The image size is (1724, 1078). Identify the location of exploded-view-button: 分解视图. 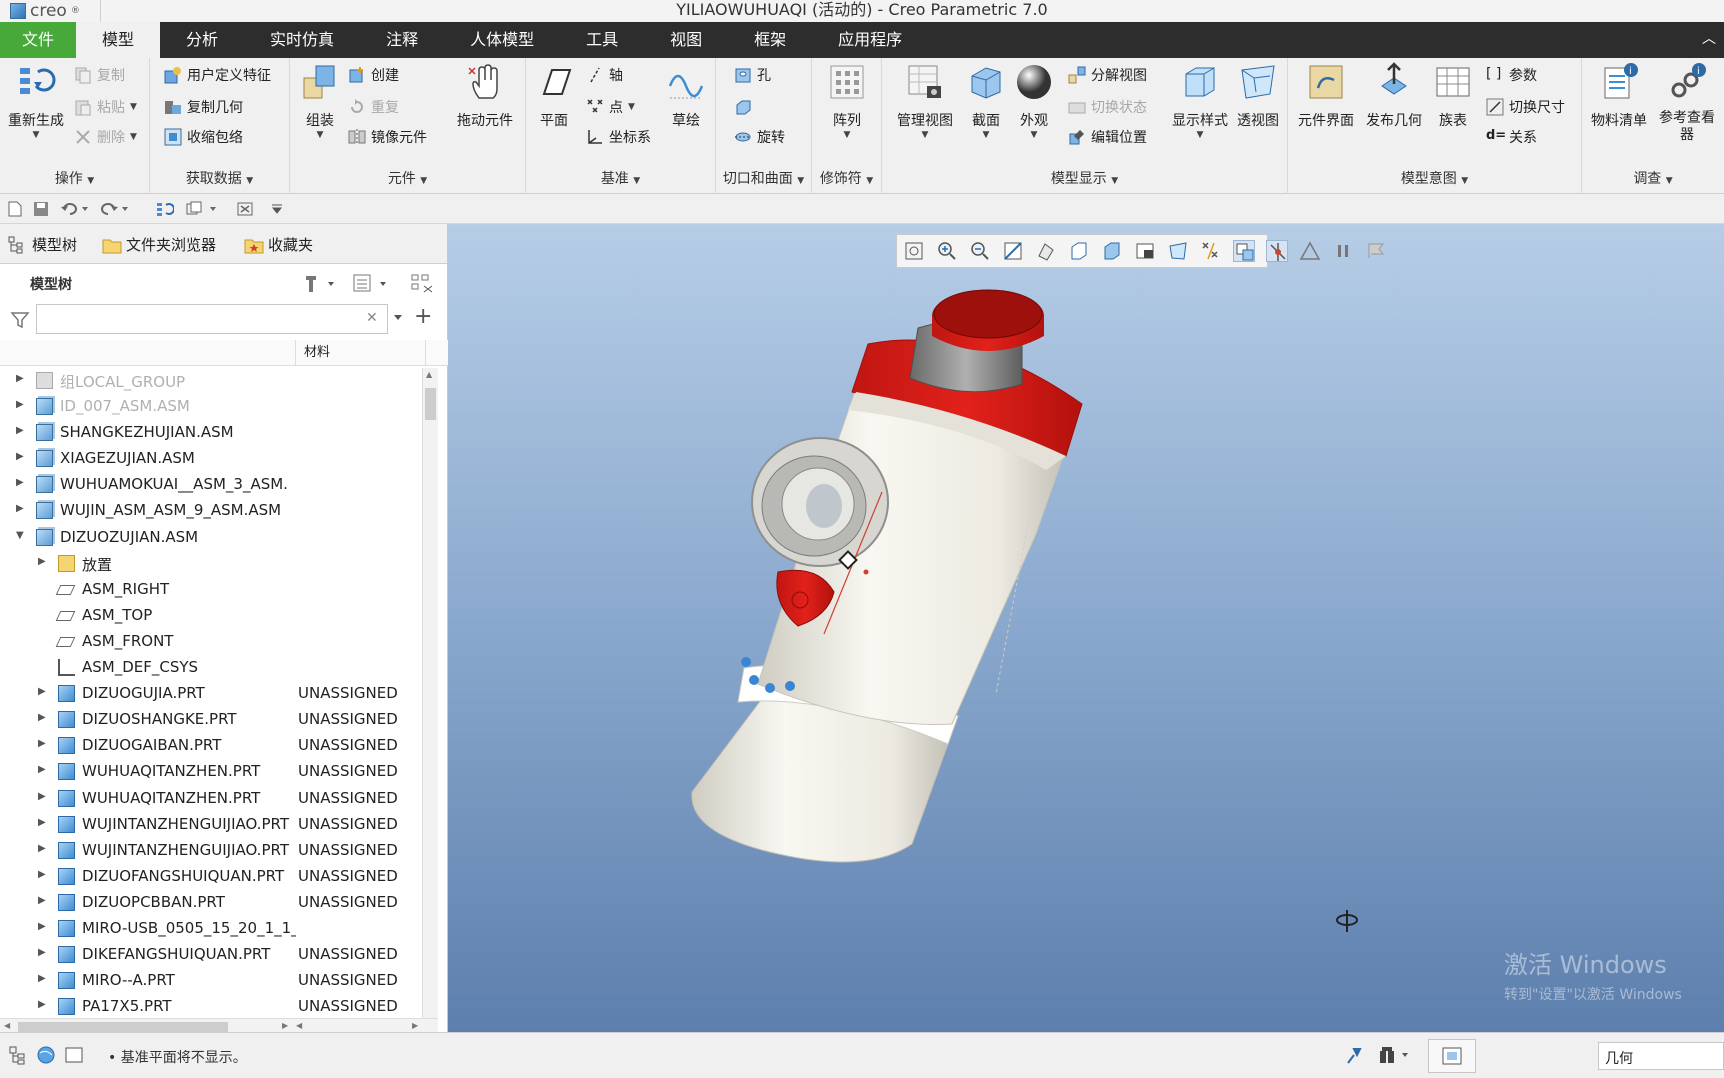
(1107, 75).